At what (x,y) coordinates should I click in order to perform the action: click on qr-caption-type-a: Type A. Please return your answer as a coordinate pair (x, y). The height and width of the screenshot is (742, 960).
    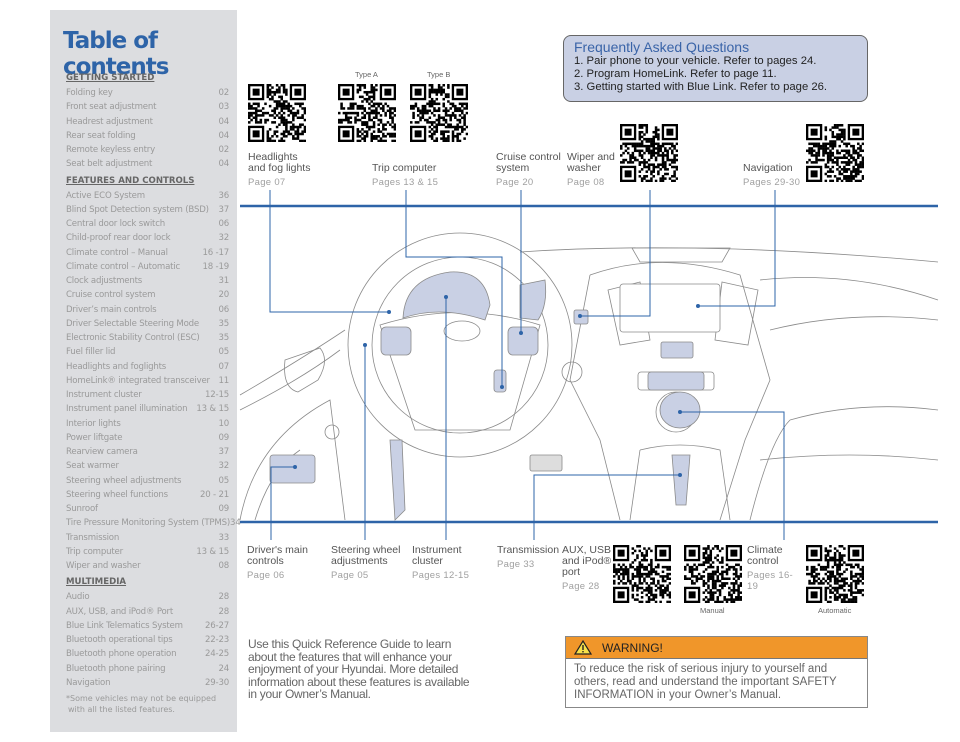
    Looking at the image, I should click on (366, 74).